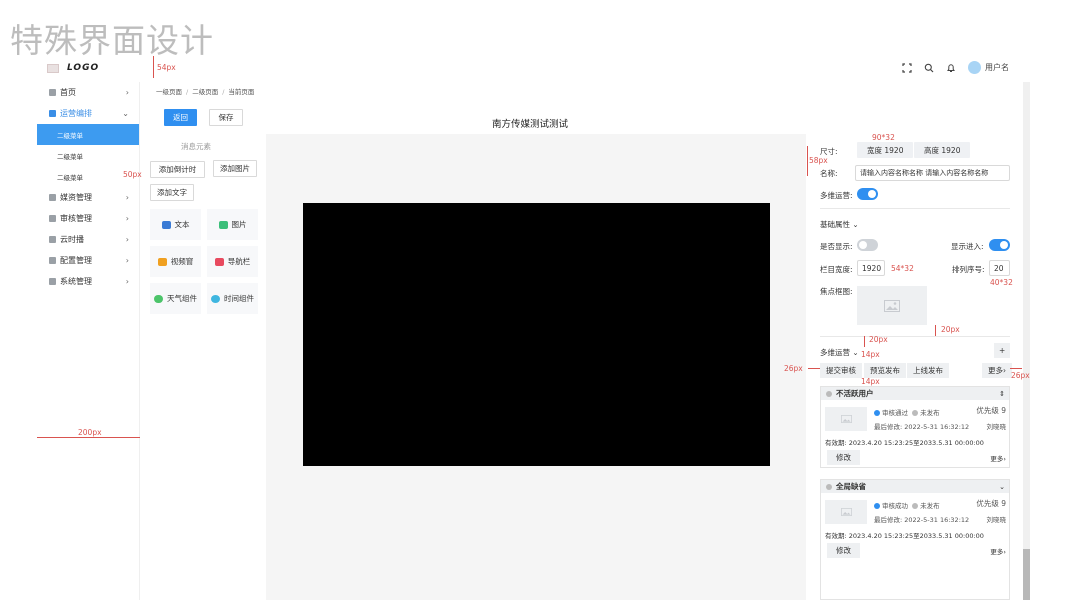  What do you see at coordinates (219, 261) in the screenshot?
I see `bookmark-icon` at bounding box center [219, 261].